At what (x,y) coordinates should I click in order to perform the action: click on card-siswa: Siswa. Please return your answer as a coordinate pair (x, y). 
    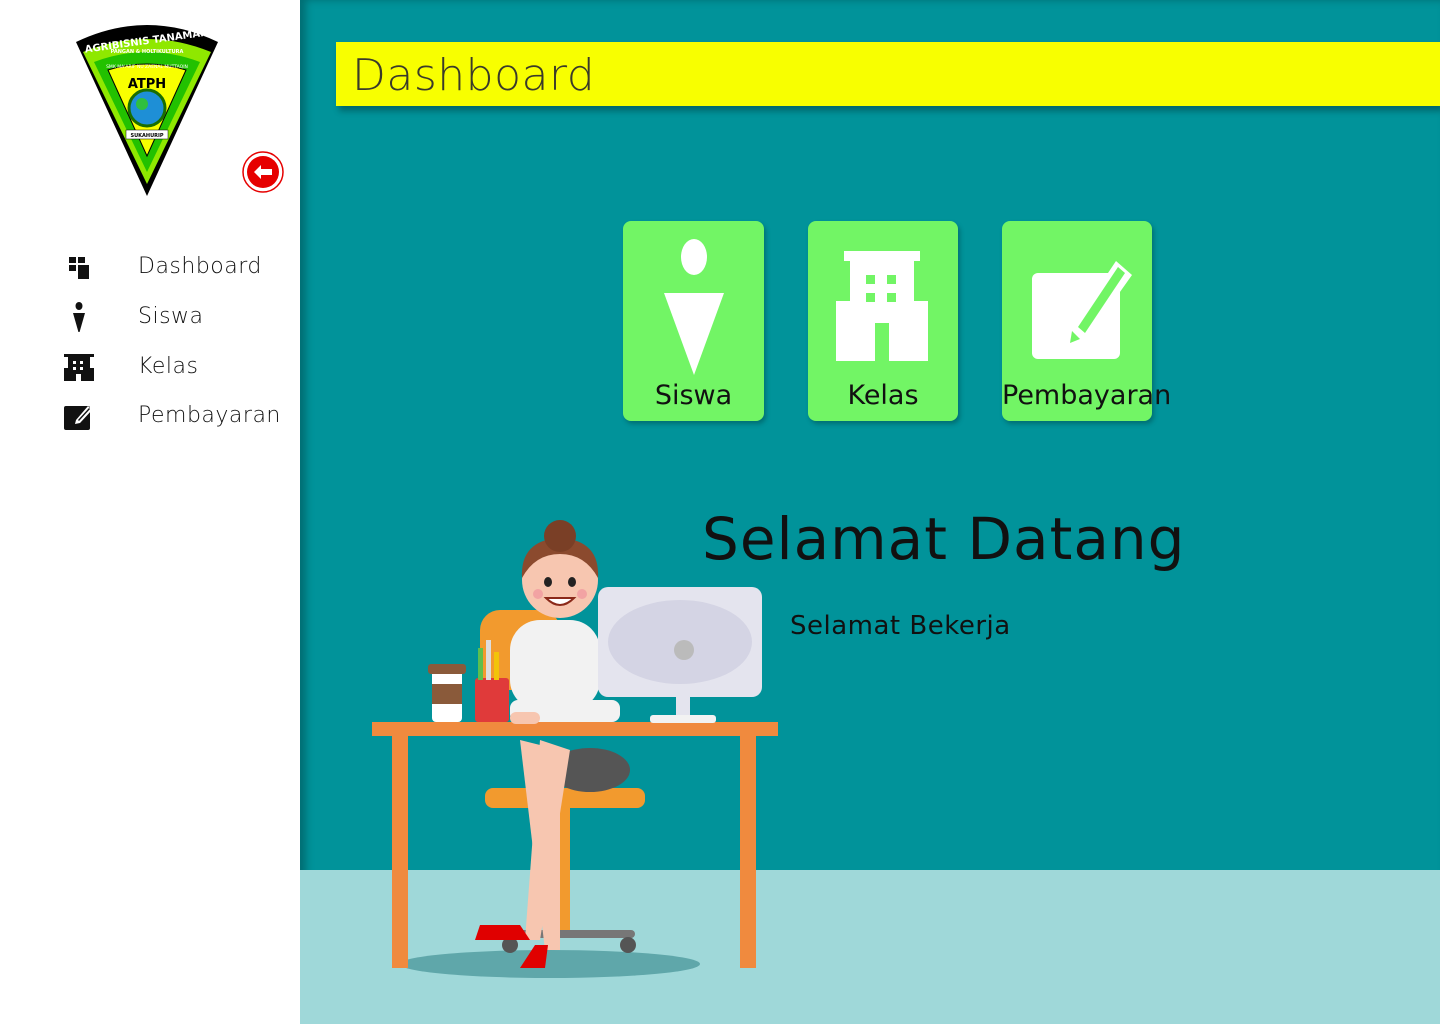
    Looking at the image, I should click on (693, 321).